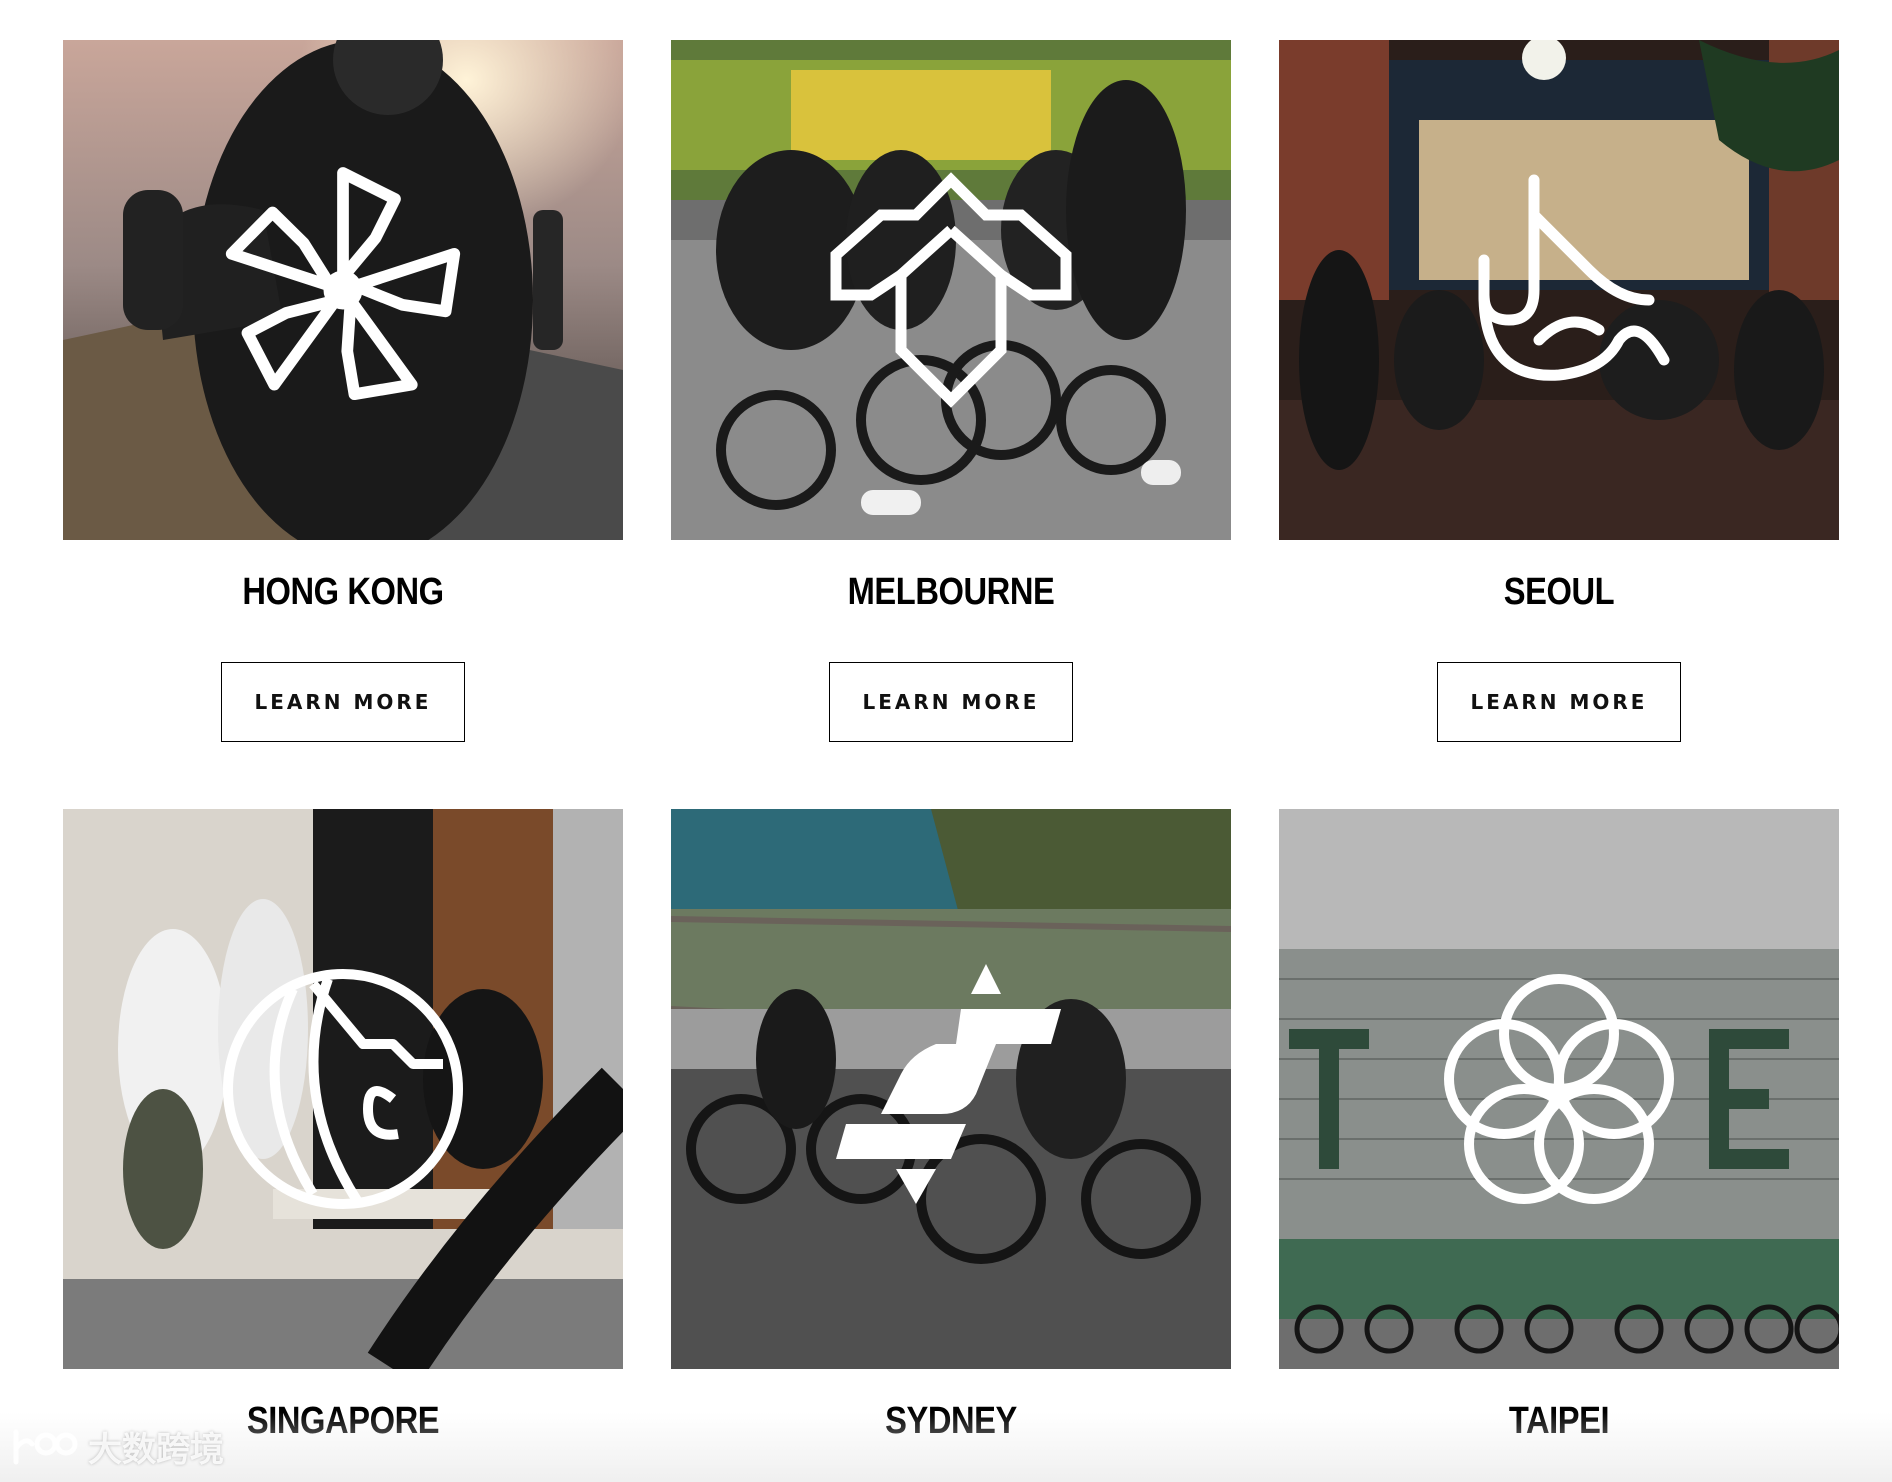 The image size is (1892, 1482). I want to click on location-card-melbourne: MELBOURNE LEARN MORE, so click(951, 391).